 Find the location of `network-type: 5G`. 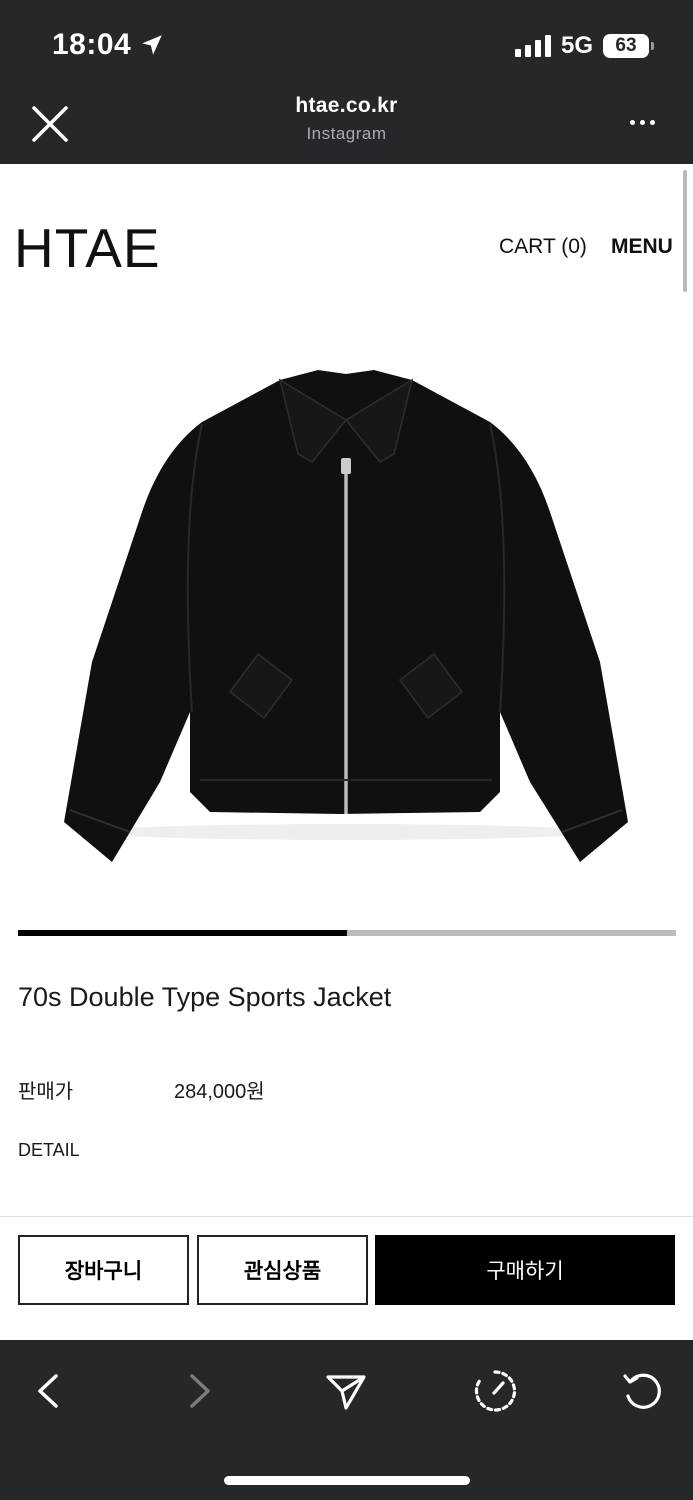

network-type: 5G is located at coordinates (576, 45).